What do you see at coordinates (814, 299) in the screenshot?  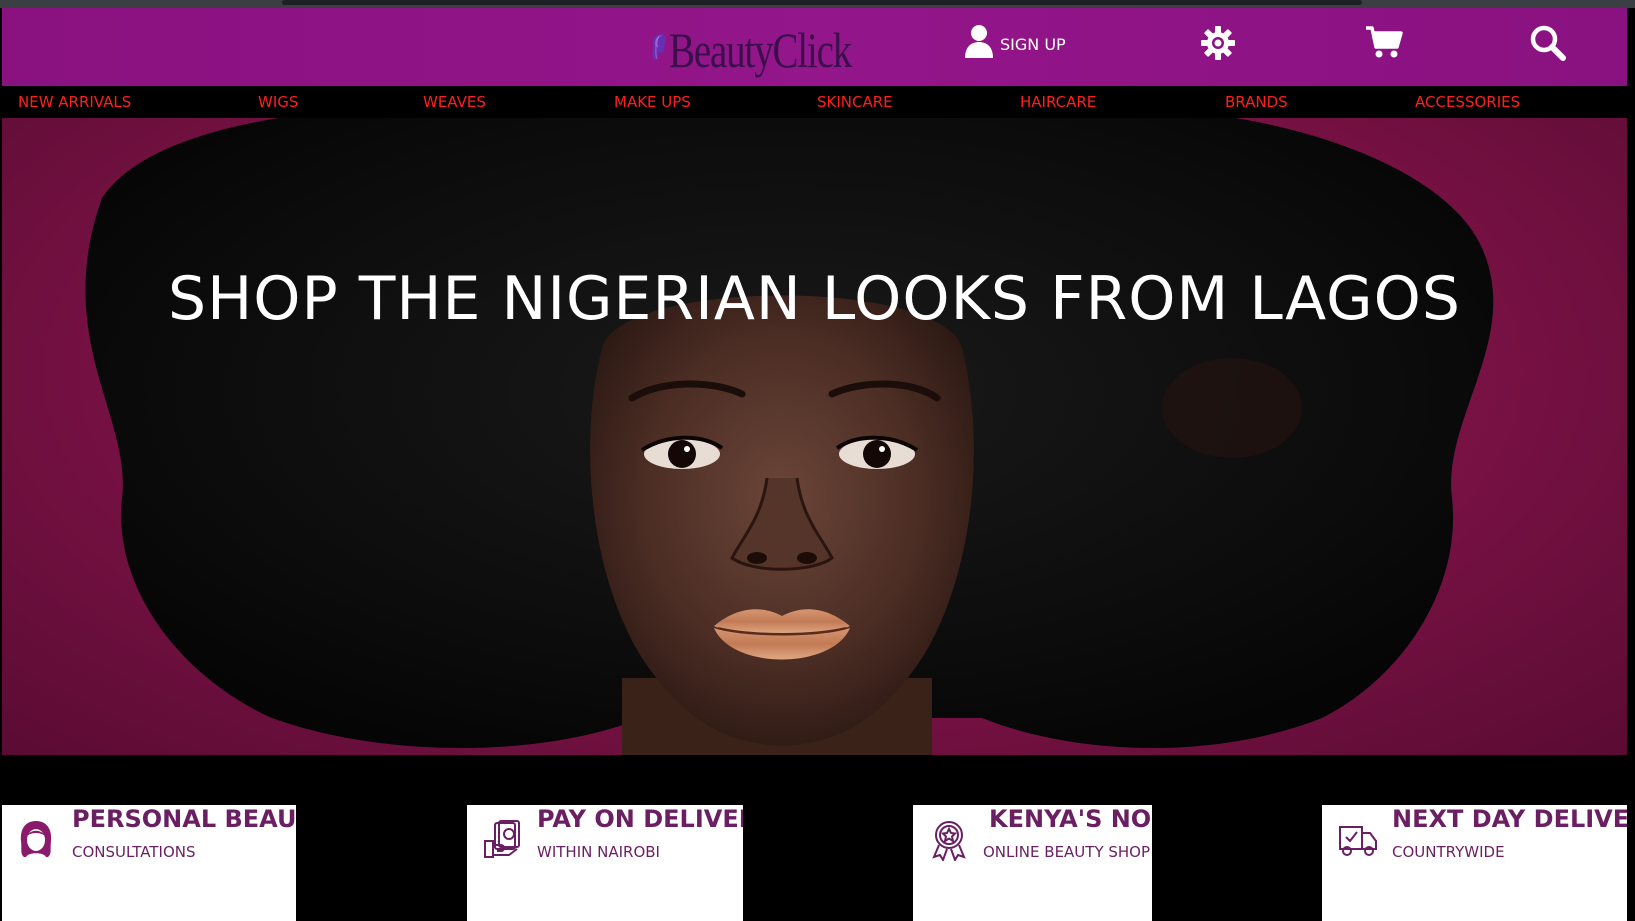 I see `hero-title: SHOP THE NIGERIAN LOOKS FROM LAGOS` at bounding box center [814, 299].